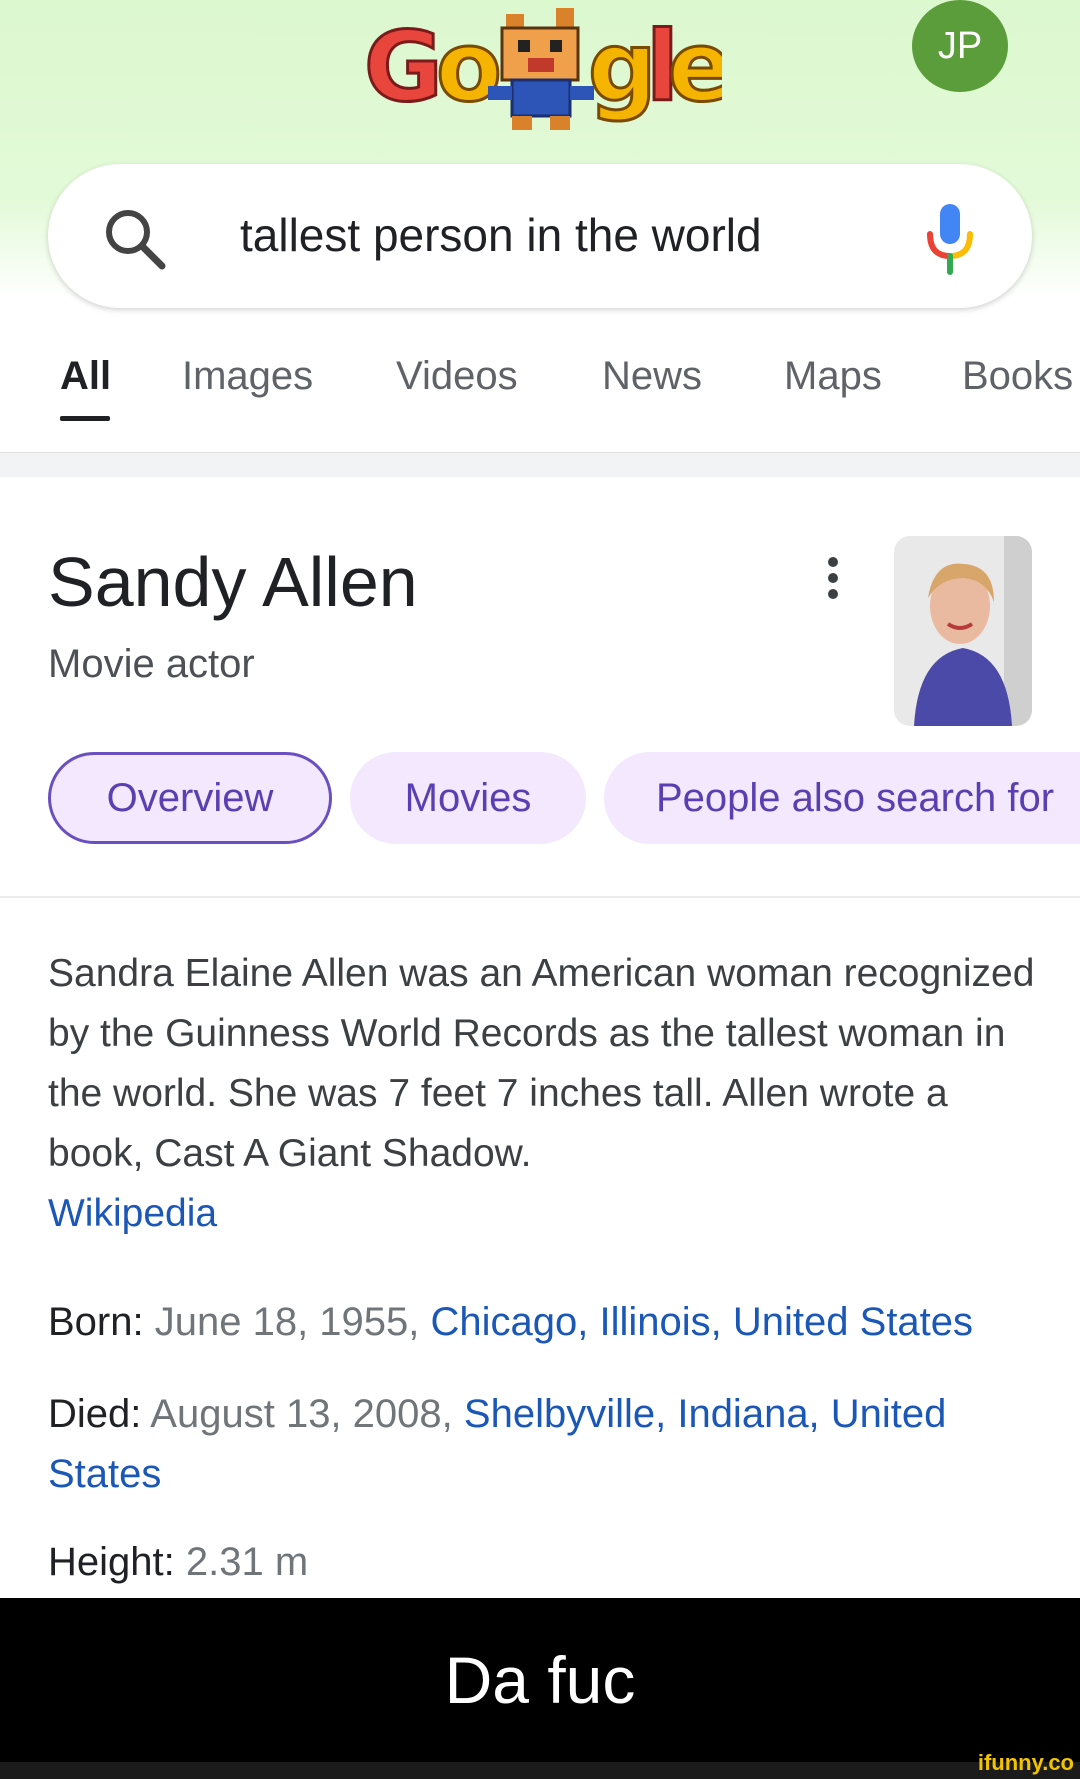 The image size is (1080, 1779). Describe the element at coordinates (950, 238) in the screenshot. I see `microphone-icon` at that location.